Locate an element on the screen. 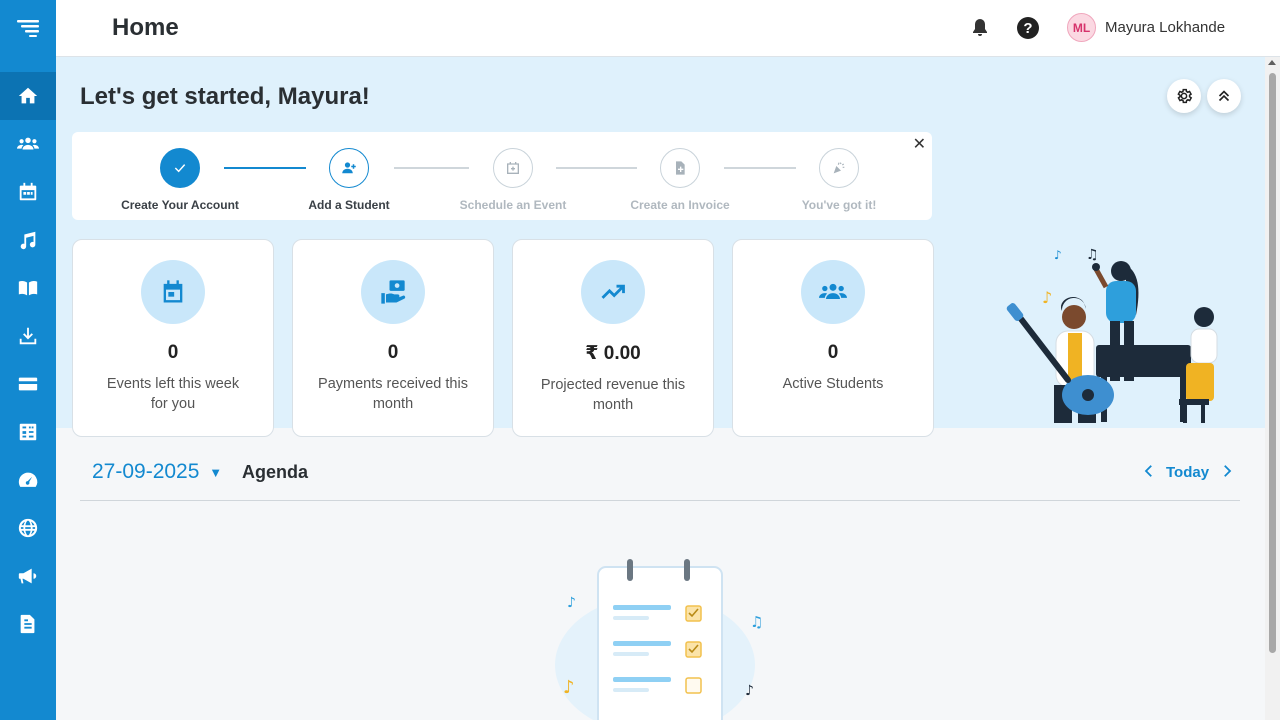  calculator-icon is located at coordinates (28, 432).